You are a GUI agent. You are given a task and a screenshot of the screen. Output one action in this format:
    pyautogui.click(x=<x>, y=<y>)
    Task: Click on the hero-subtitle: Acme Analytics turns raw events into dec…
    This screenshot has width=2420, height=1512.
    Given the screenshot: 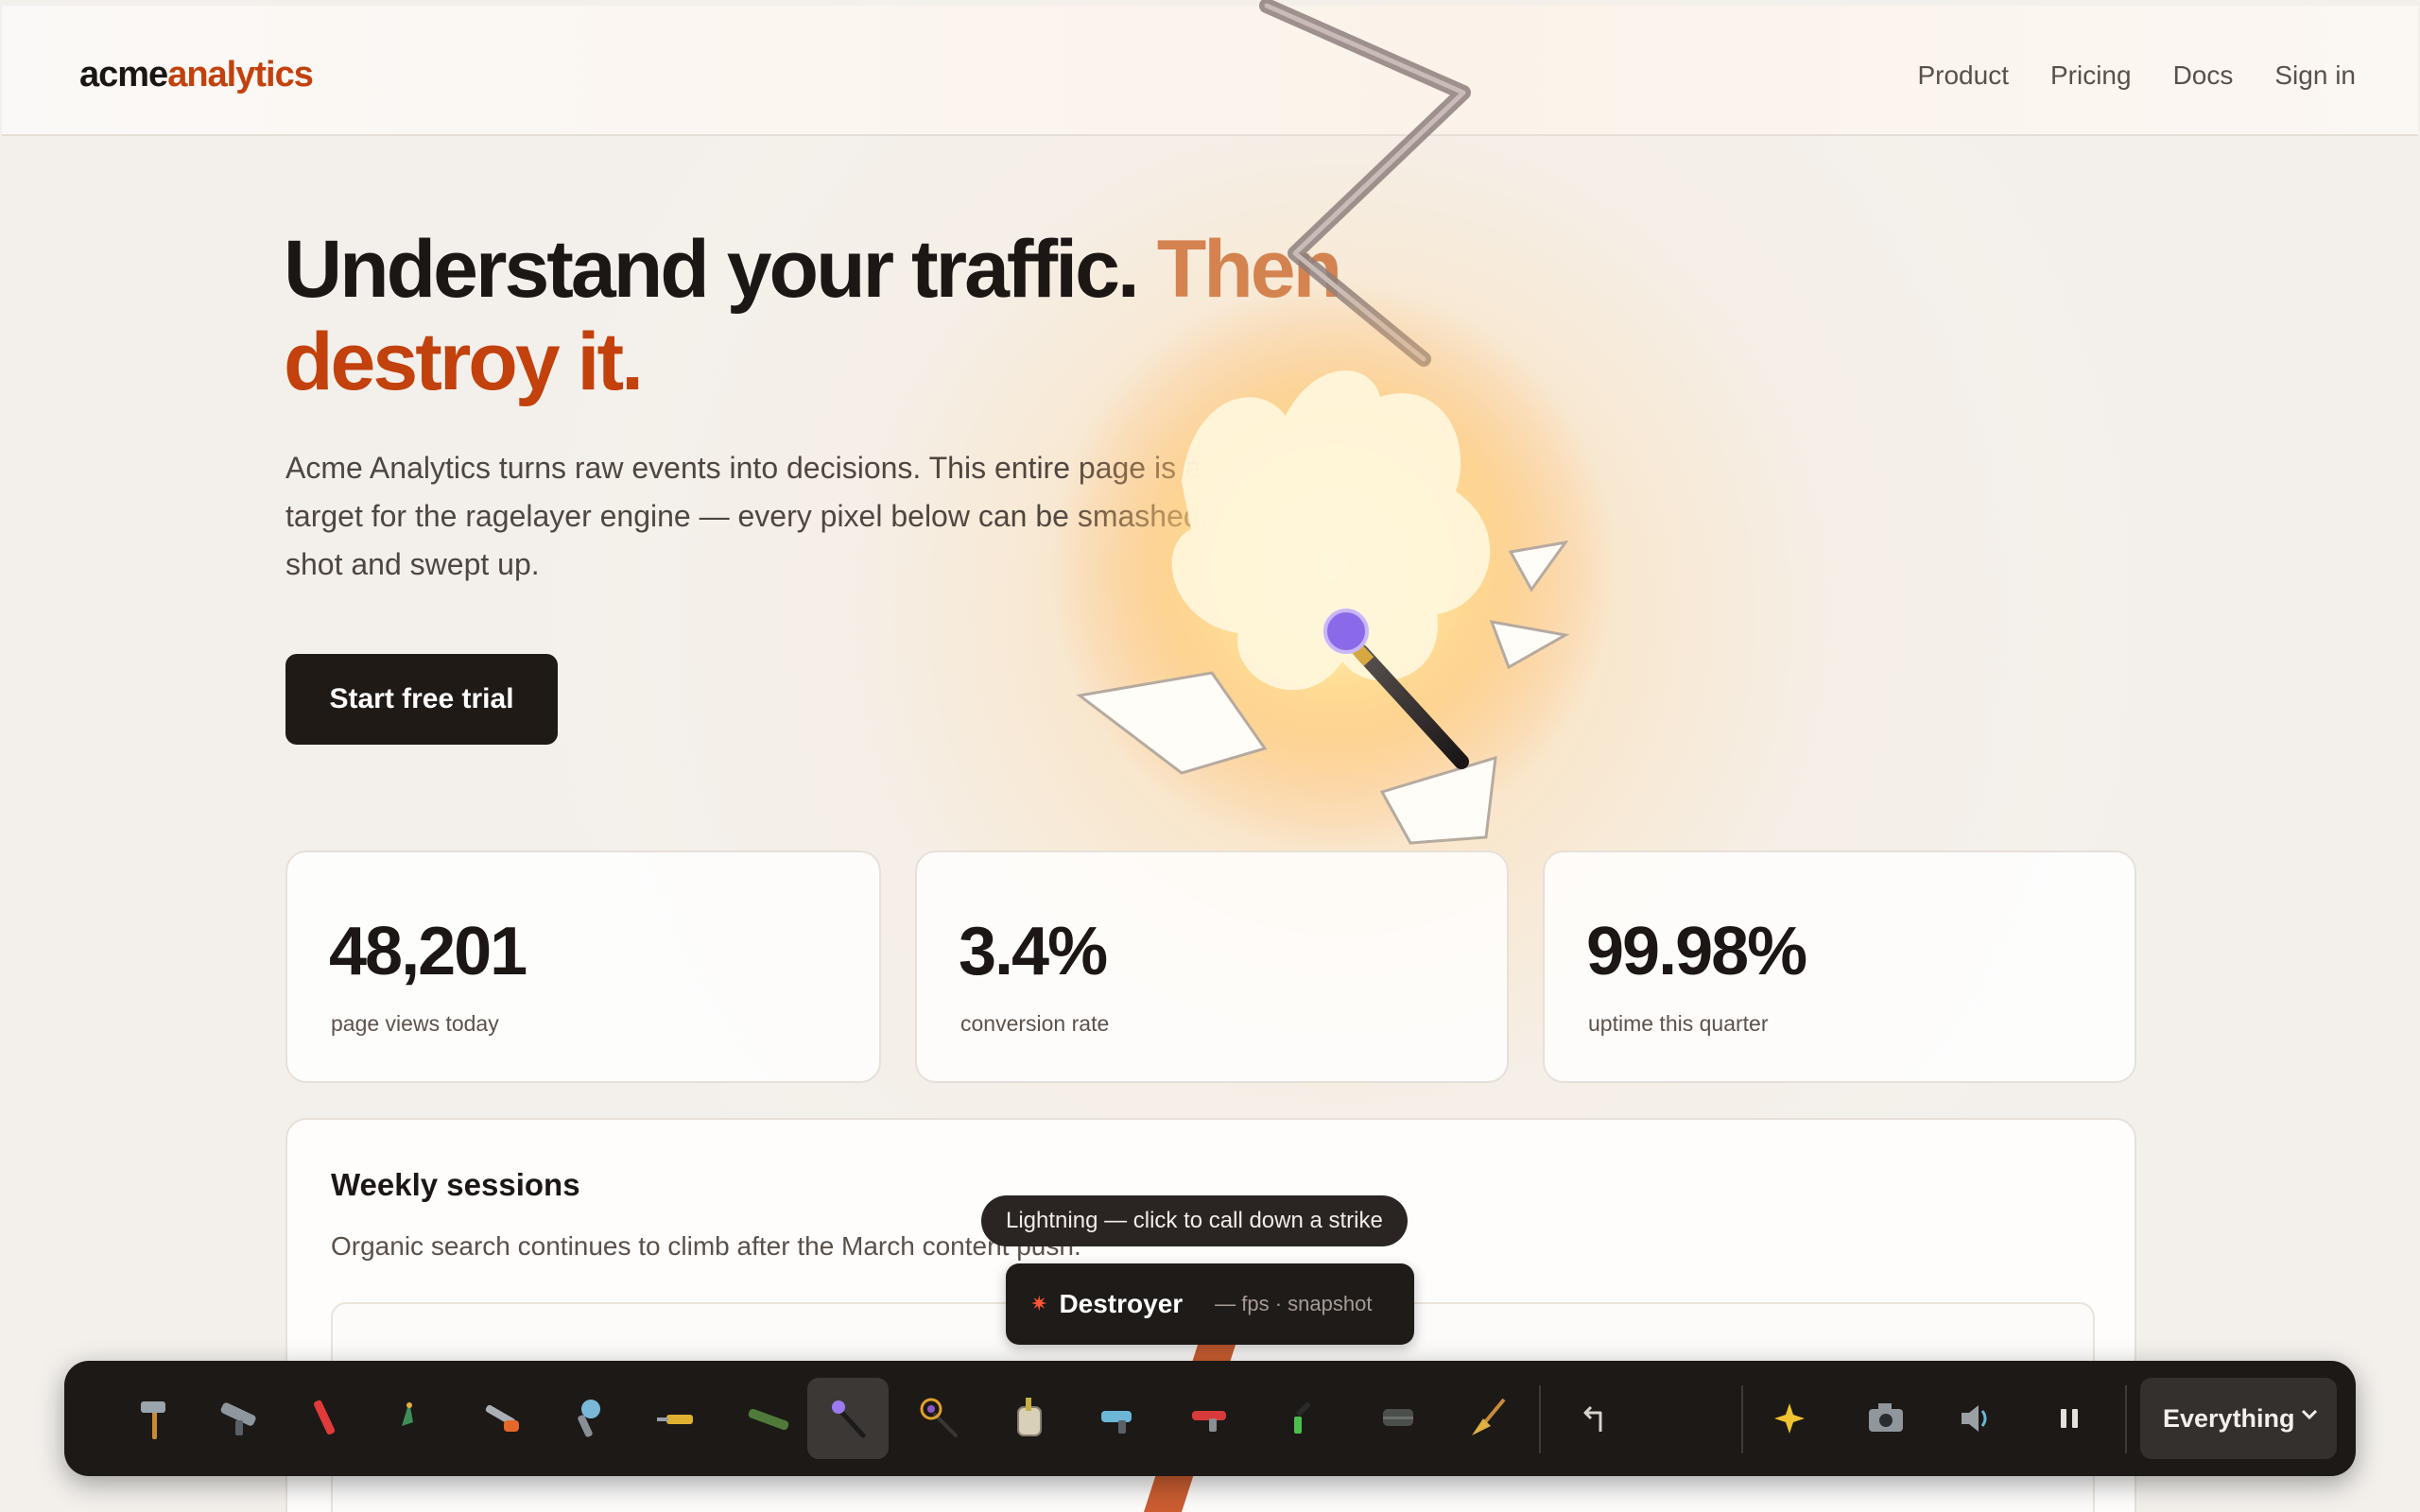 What is the action you would take?
    pyautogui.click(x=767, y=516)
    